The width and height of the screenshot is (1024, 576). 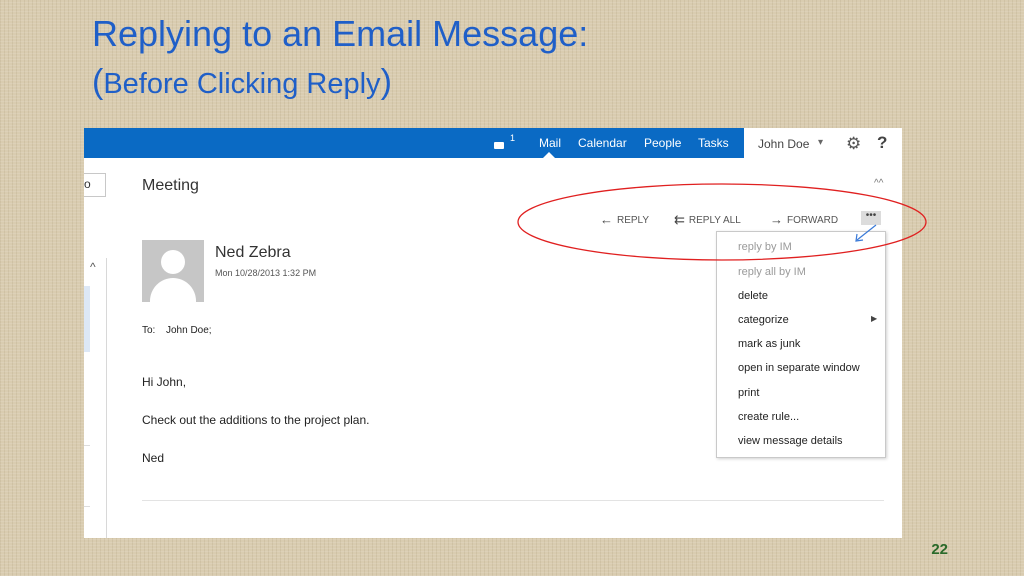 I want to click on double-arrow-left-icon: ⇇, so click(x=679, y=219).